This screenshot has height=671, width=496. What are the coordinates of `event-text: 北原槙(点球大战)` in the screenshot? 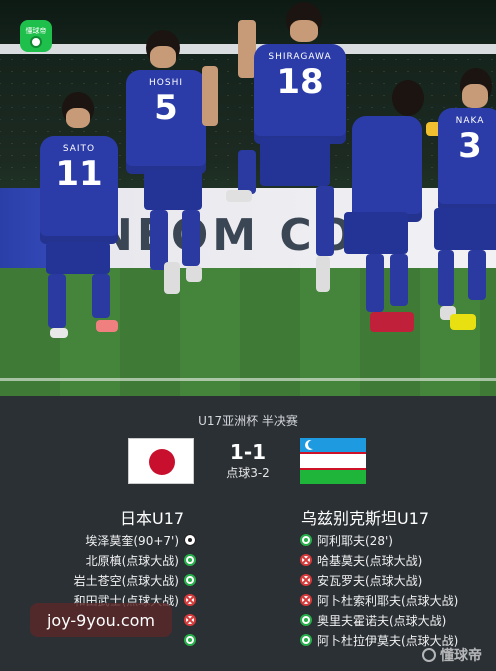 It's located at (132, 560).